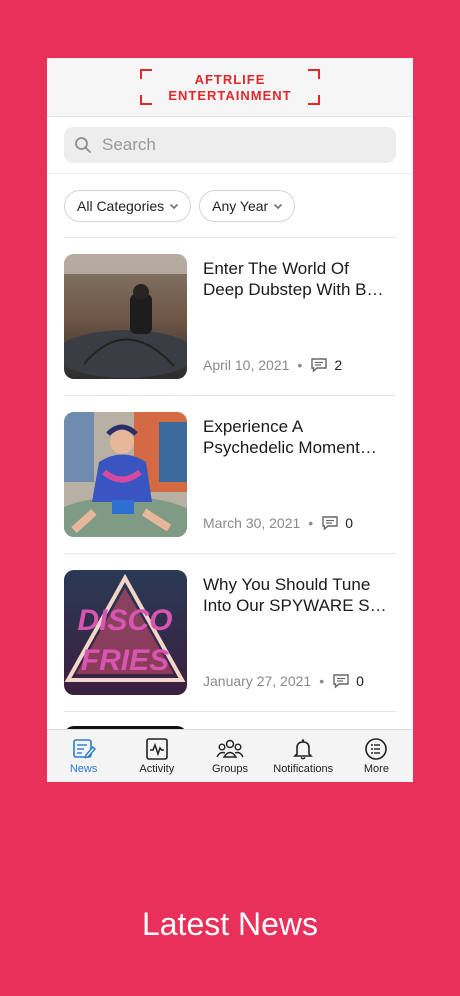 This screenshot has height=996, width=460. What do you see at coordinates (338, 365) in the screenshot?
I see `comment-count: 2` at bounding box center [338, 365].